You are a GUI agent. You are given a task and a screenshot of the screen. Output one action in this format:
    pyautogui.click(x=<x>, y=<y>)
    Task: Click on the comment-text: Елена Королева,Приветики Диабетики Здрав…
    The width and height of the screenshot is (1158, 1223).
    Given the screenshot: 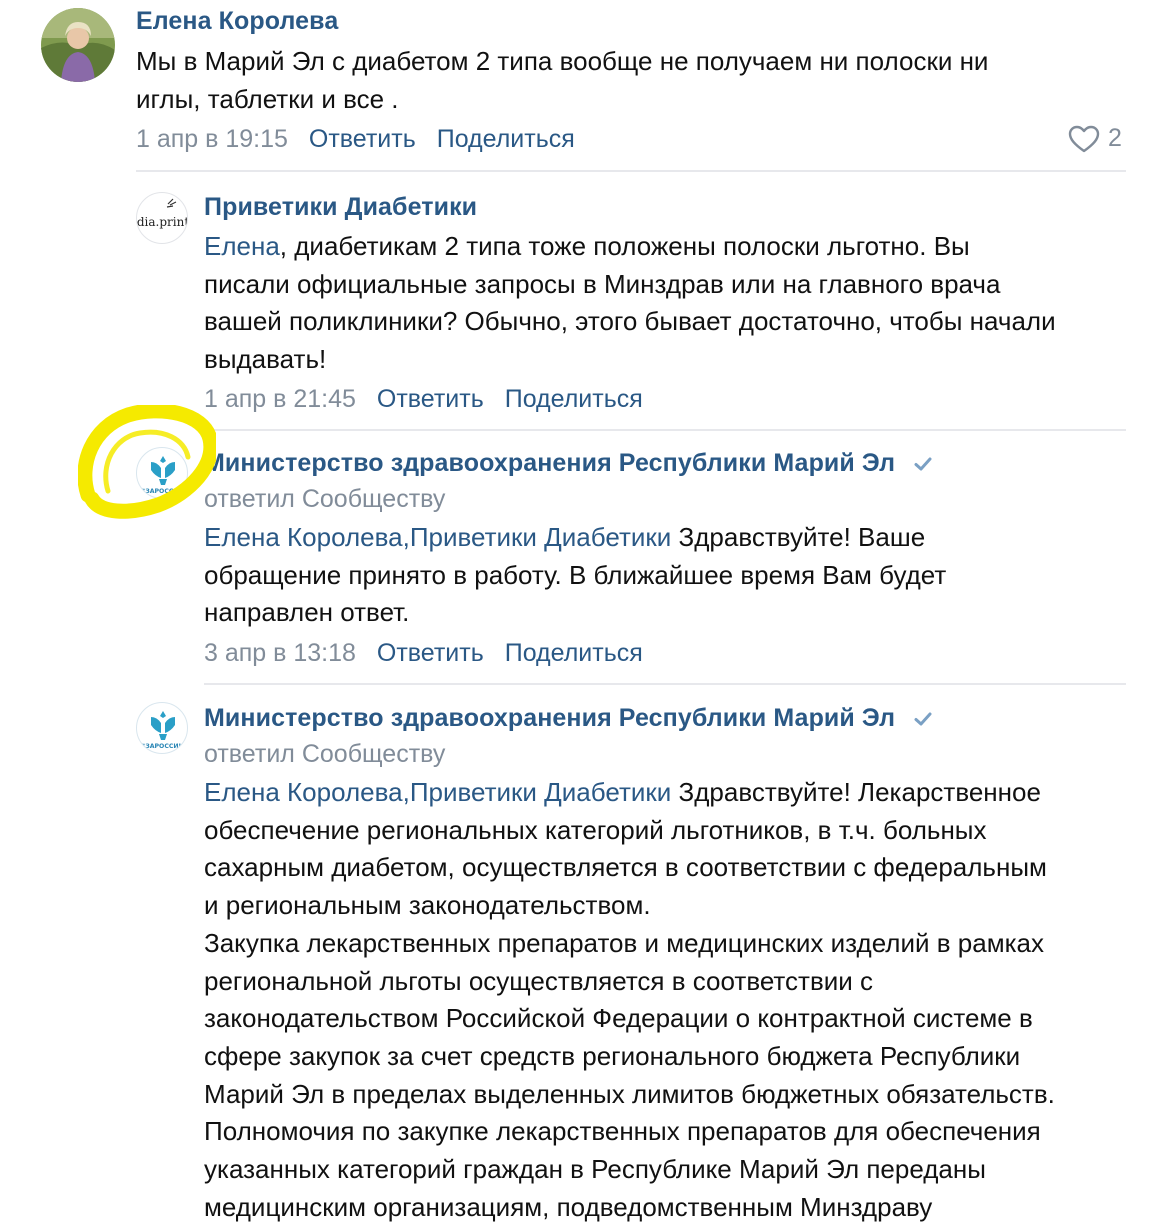 What is the action you would take?
    pyautogui.click(x=575, y=575)
    